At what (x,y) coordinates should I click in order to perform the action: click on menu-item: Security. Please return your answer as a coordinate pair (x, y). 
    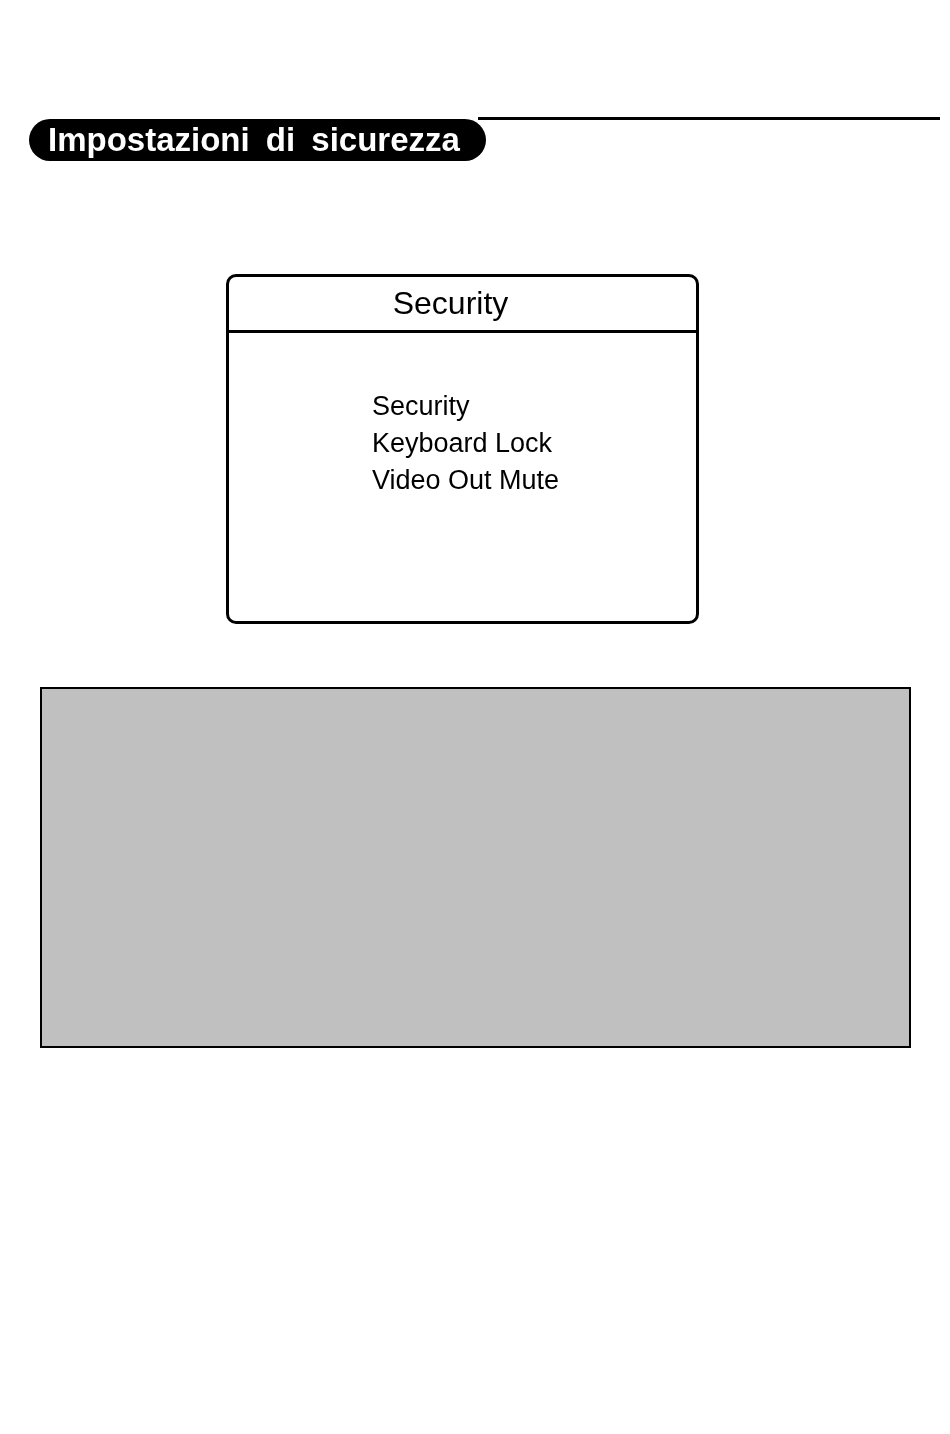
    Looking at the image, I should click on (421, 406).